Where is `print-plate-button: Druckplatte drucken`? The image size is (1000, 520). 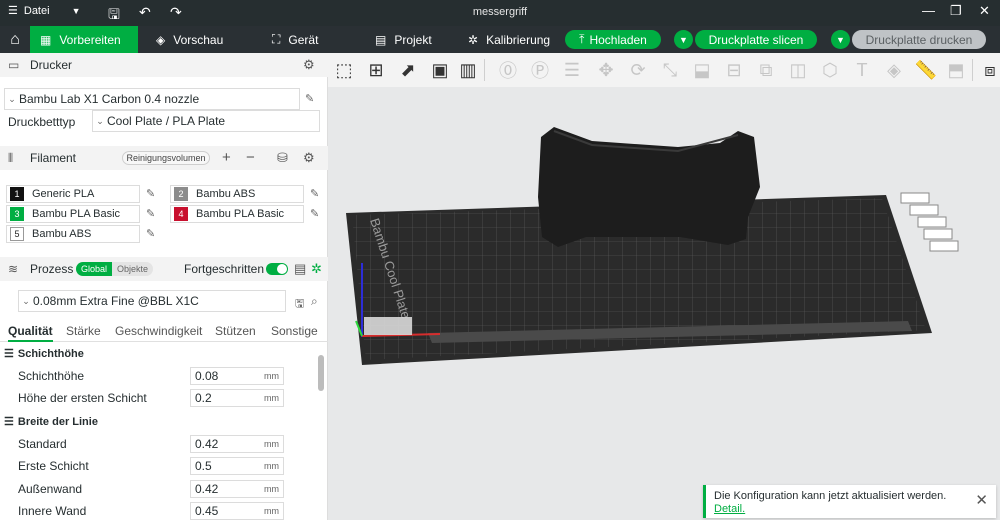 print-plate-button: Druckplatte drucken is located at coordinates (919, 39).